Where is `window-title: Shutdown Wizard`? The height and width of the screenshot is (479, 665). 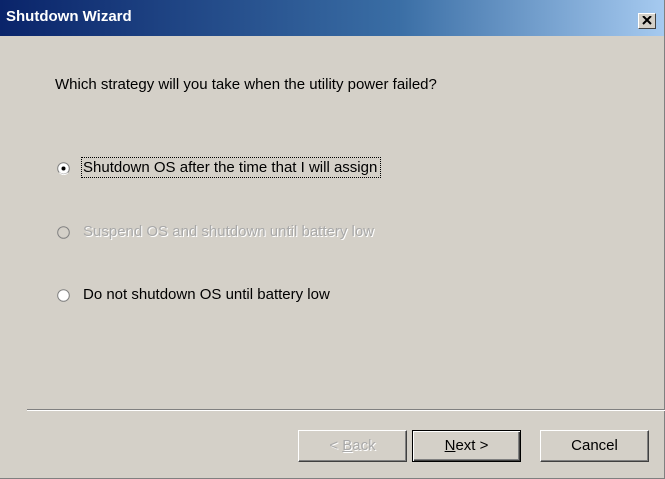 window-title: Shutdown Wizard is located at coordinates (69, 16).